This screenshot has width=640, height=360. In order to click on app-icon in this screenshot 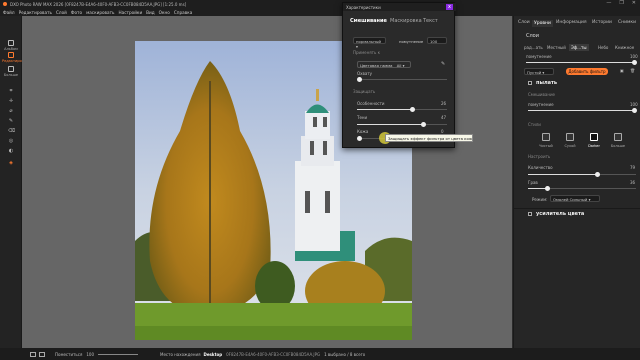, I will do `click(5, 4)`.